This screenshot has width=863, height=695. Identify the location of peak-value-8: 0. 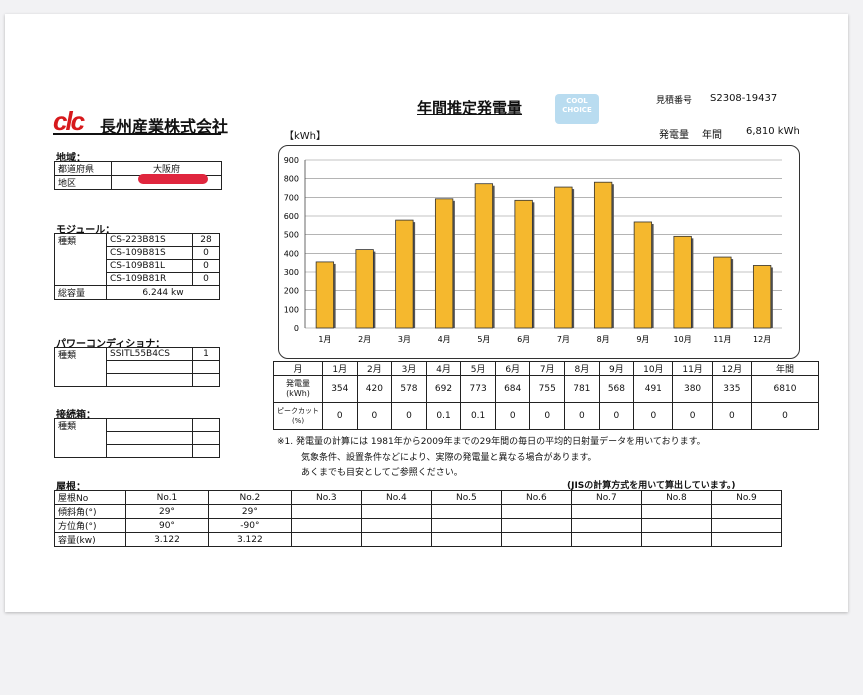
(582, 416).